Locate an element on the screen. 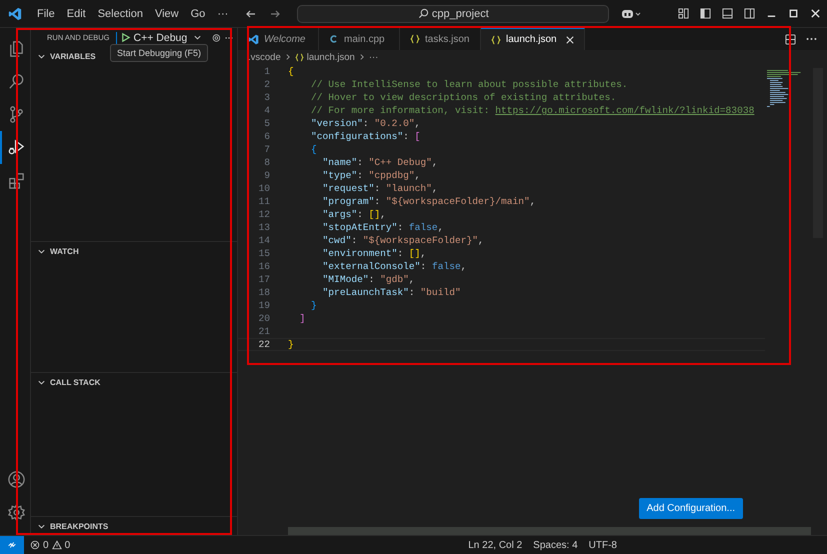 This screenshot has width=827, height=554. section-header: VARIABLES is located at coordinates (73, 57).